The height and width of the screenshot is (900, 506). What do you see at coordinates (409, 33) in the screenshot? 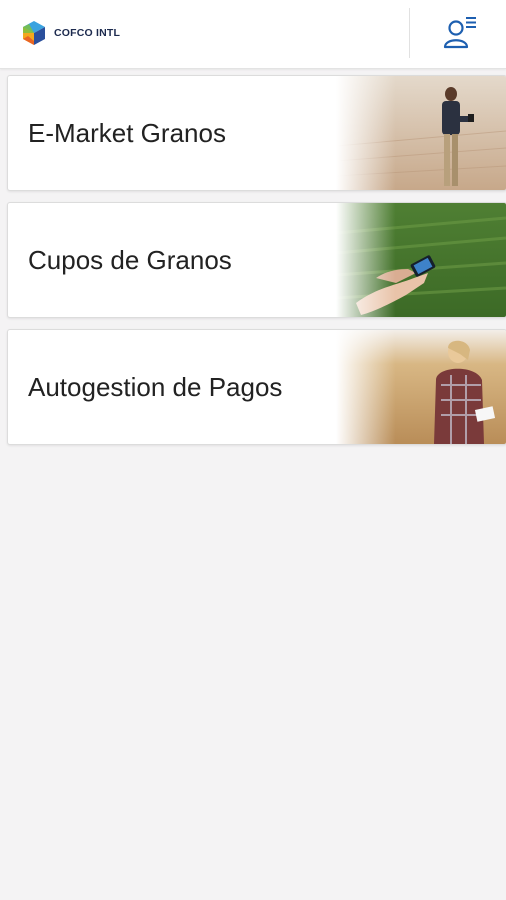
I see `header-divider` at bounding box center [409, 33].